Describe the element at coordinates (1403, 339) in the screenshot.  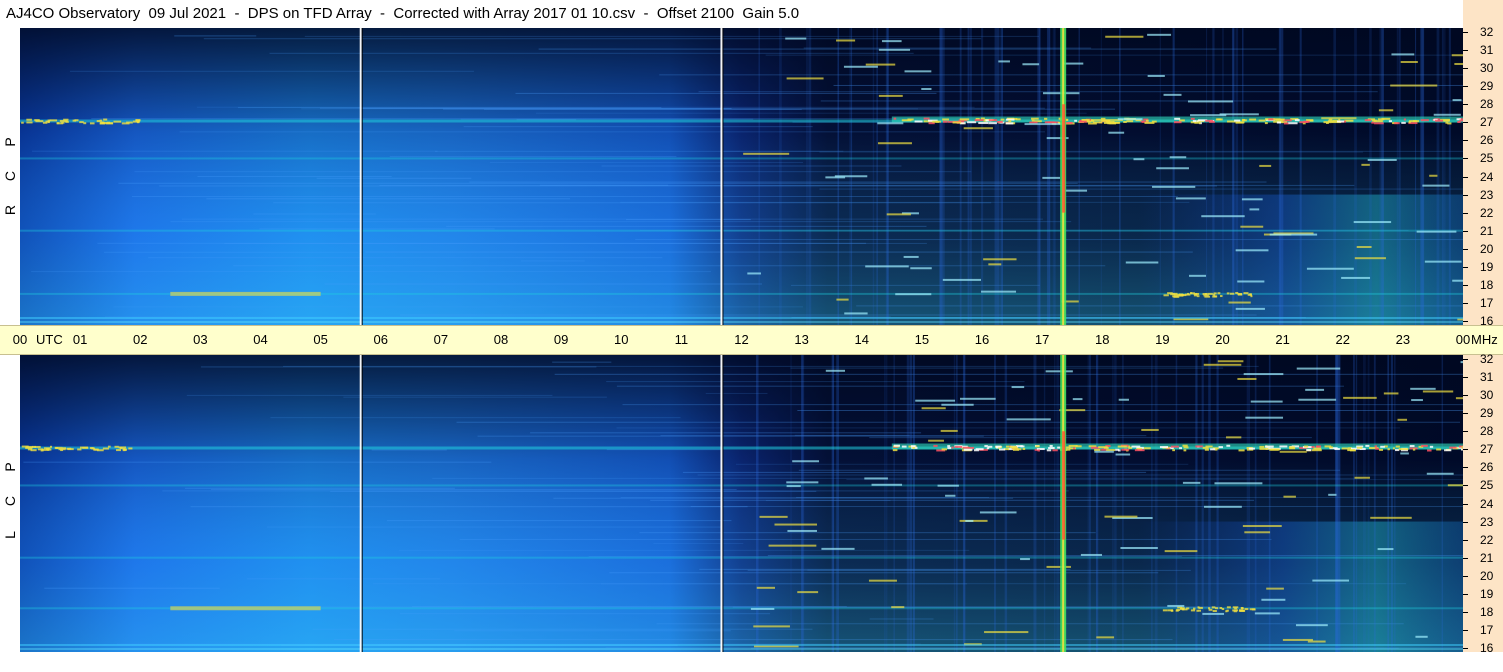
I see `time-tick-label: 23` at that location.